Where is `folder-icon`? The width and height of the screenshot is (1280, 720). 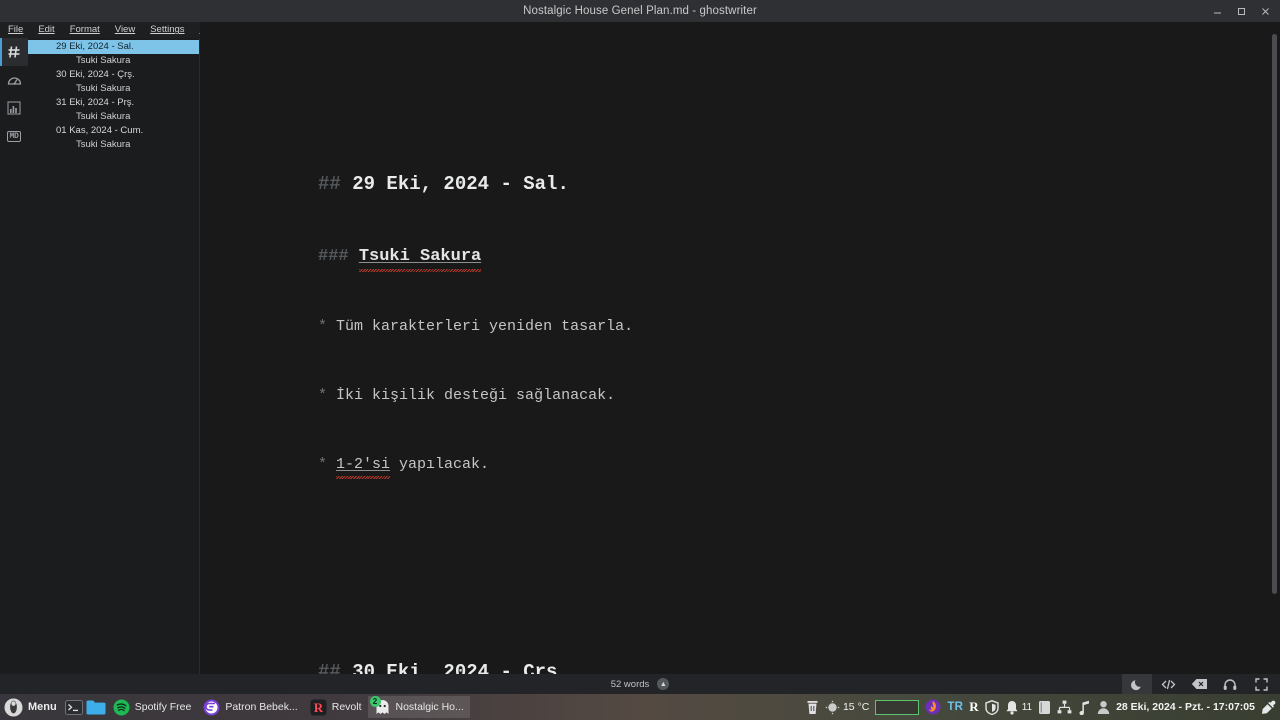
folder-icon is located at coordinates (96, 707).